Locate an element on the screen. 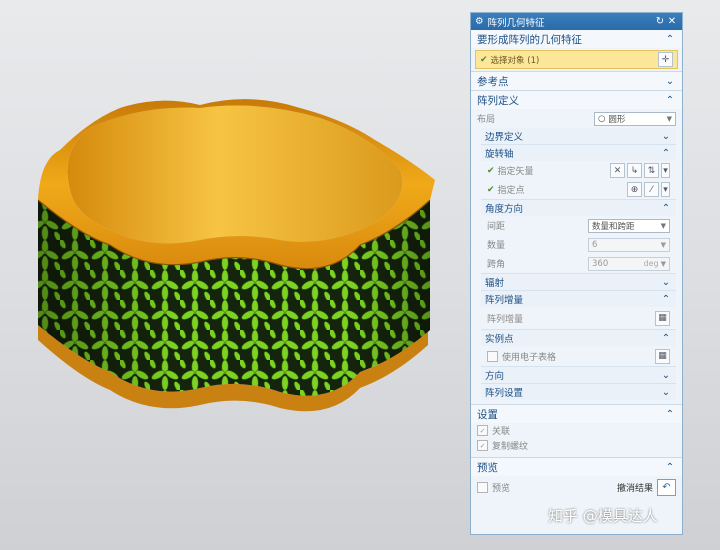 The width and height of the screenshot is (720, 550). span-angle-input: 360 deg ▼ is located at coordinates (629, 263).